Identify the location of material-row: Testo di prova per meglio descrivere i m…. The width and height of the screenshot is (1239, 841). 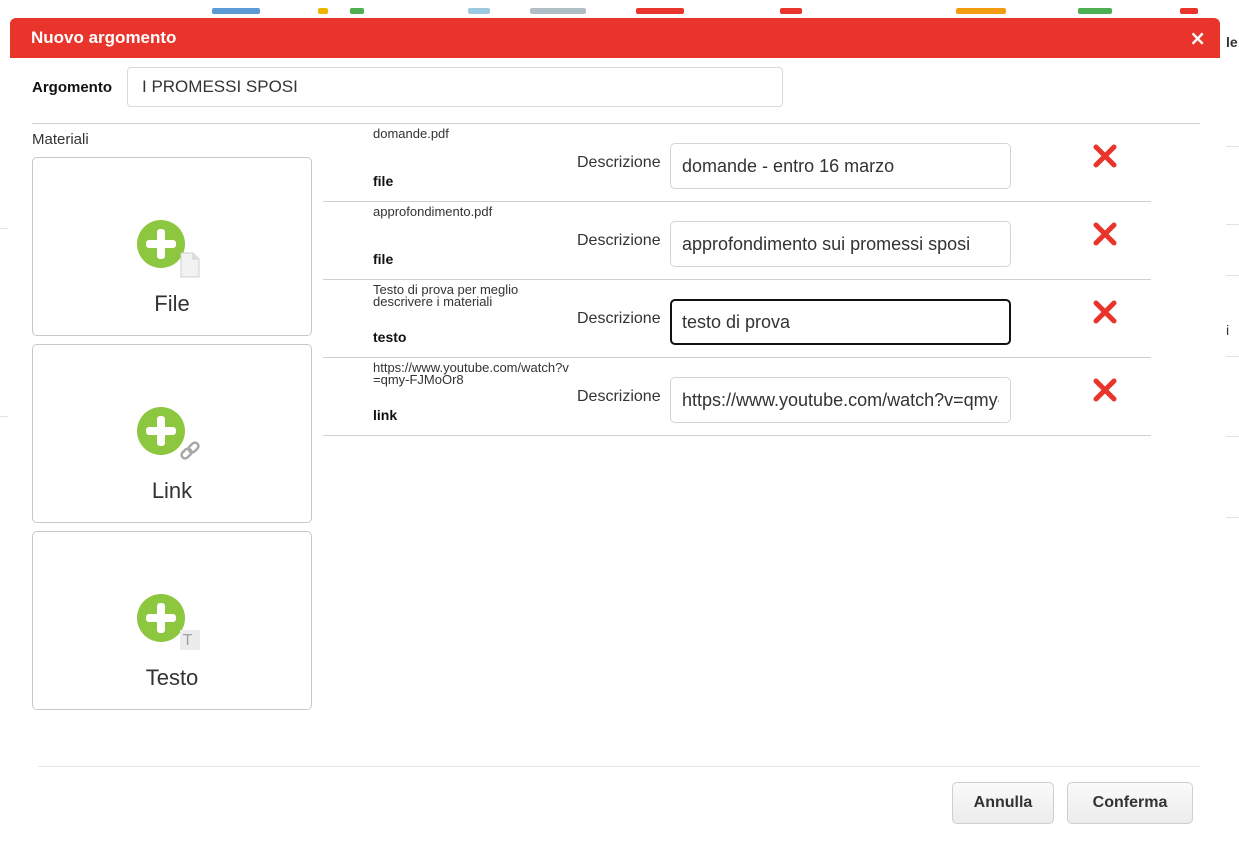
(737, 319).